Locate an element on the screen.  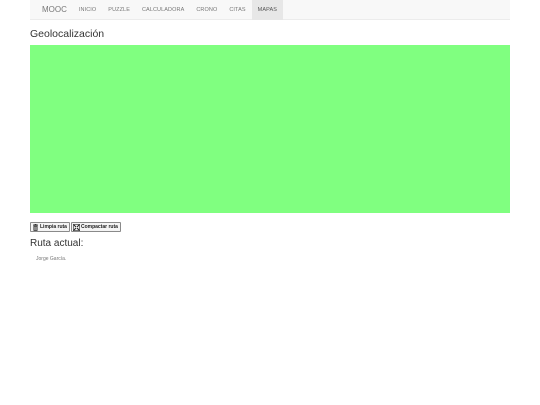
compress-icon is located at coordinates (76, 227).